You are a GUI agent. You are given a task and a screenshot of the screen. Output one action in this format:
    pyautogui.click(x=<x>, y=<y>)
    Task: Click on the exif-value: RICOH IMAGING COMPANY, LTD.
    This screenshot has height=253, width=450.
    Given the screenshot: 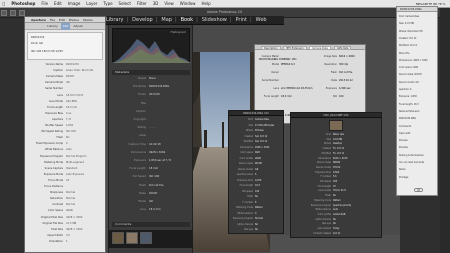 What is the action you would take?
    pyautogui.click(x=277, y=59)
    